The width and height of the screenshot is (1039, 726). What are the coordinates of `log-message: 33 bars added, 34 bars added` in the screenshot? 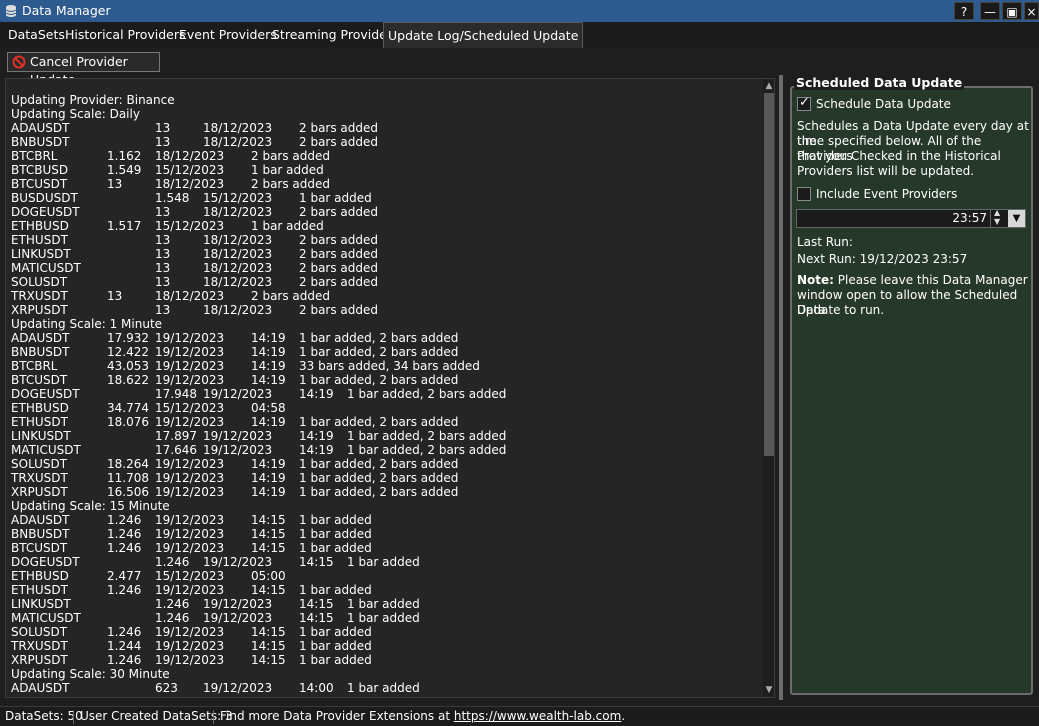 It's located at (389, 366).